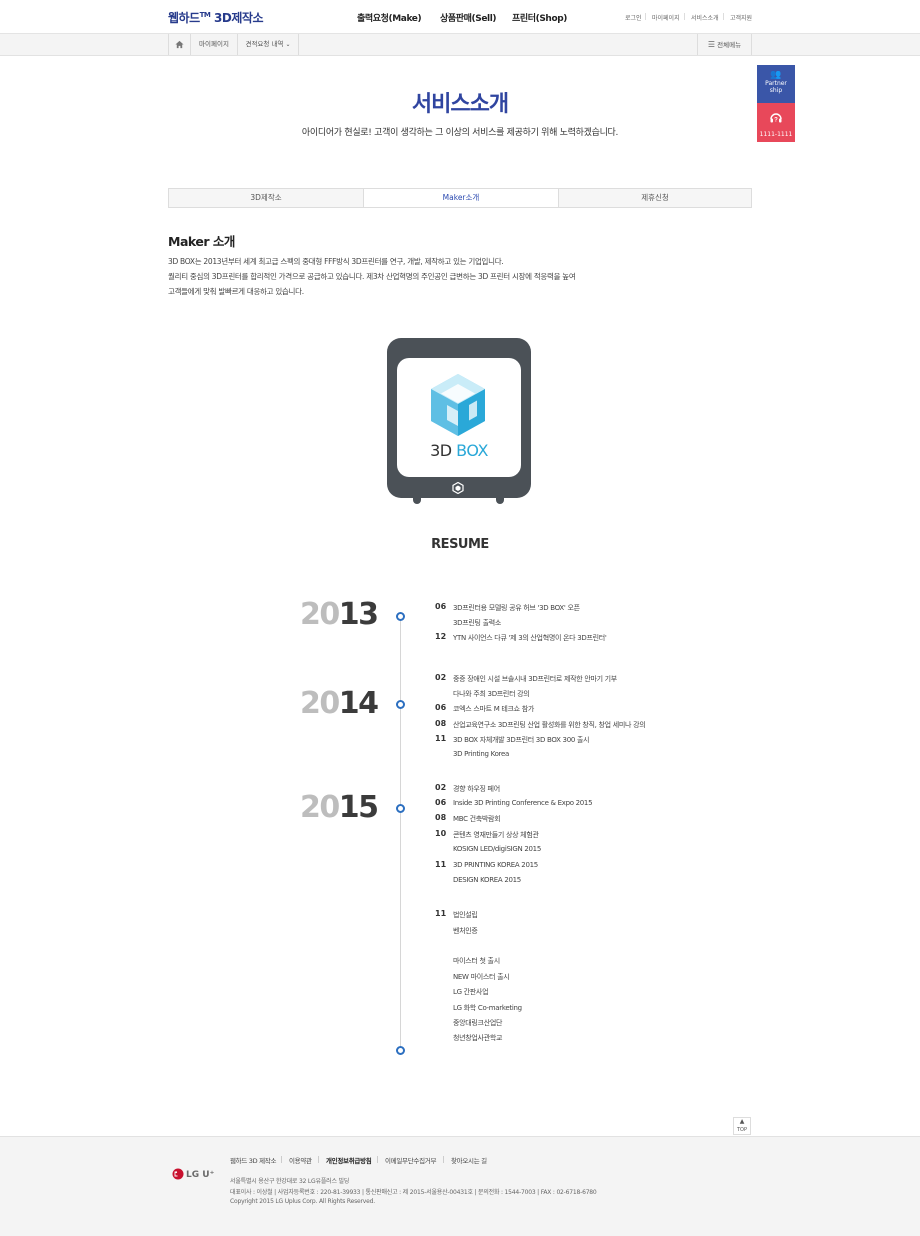  Describe the element at coordinates (288, 44) in the screenshot. I see `chevron-down-icon: ⌄` at that location.